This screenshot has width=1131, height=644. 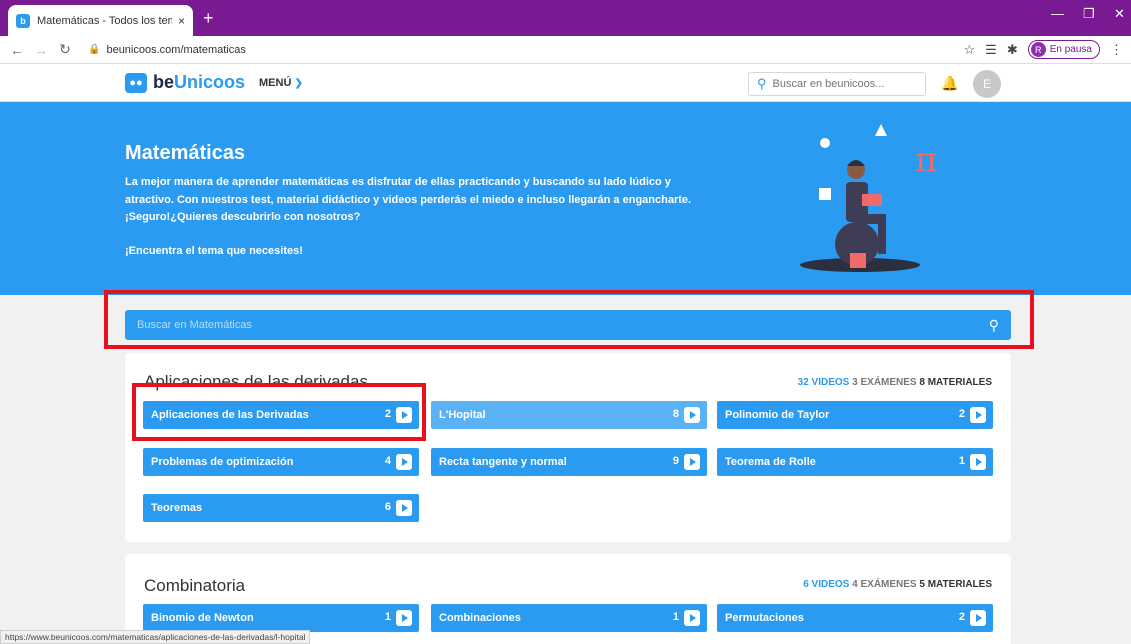 I want to click on hero-cta: ¡Encuentra el tema que necesites!, so click(x=214, y=251).